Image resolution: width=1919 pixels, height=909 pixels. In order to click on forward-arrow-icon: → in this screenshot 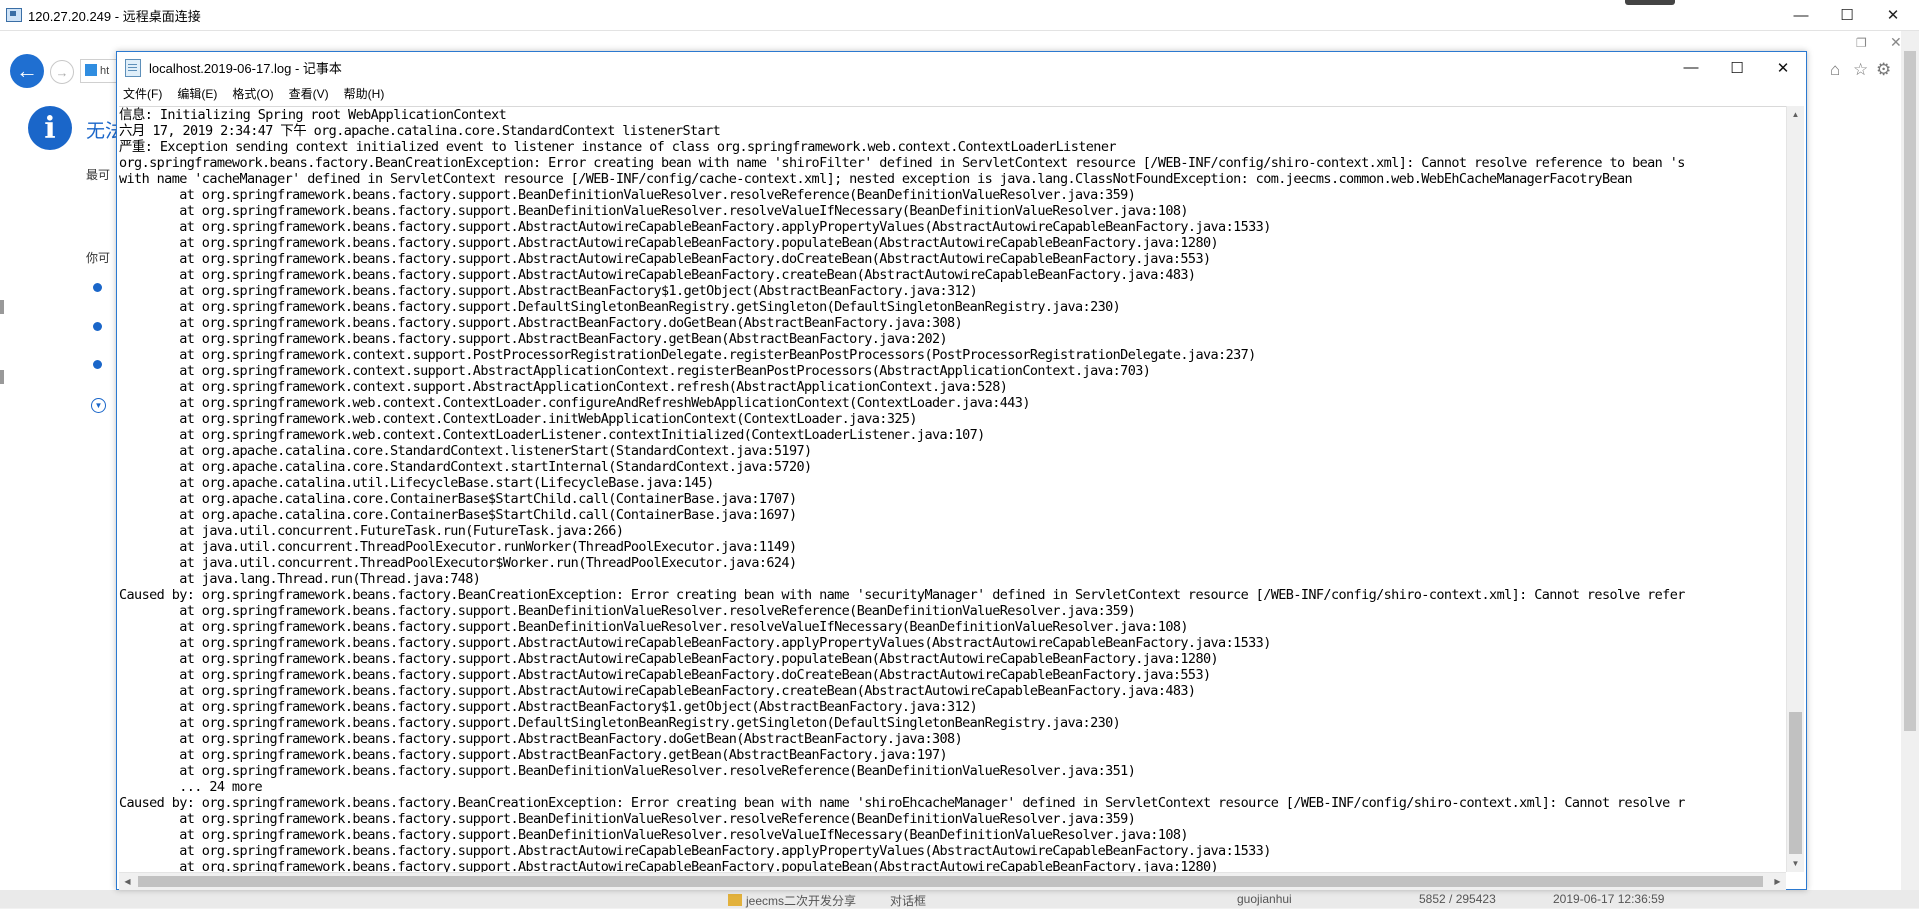, I will do `click(62, 72)`.